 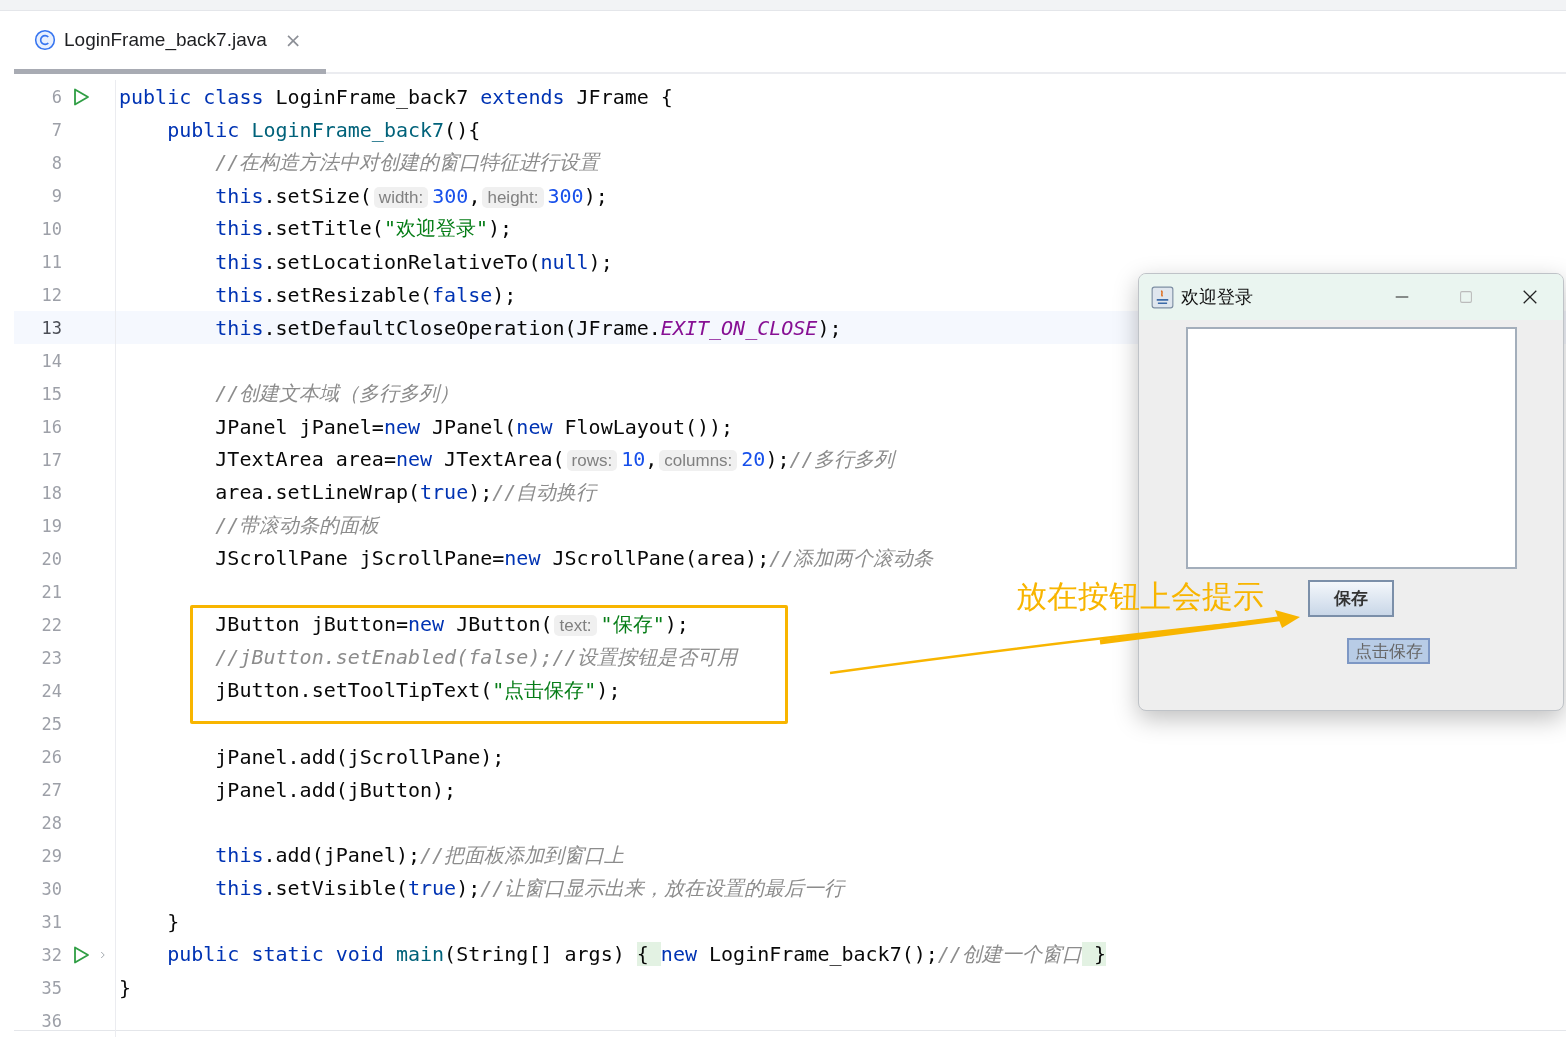 What do you see at coordinates (51, 888) in the screenshot?
I see `line-number: 30` at bounding box center [51, 888].